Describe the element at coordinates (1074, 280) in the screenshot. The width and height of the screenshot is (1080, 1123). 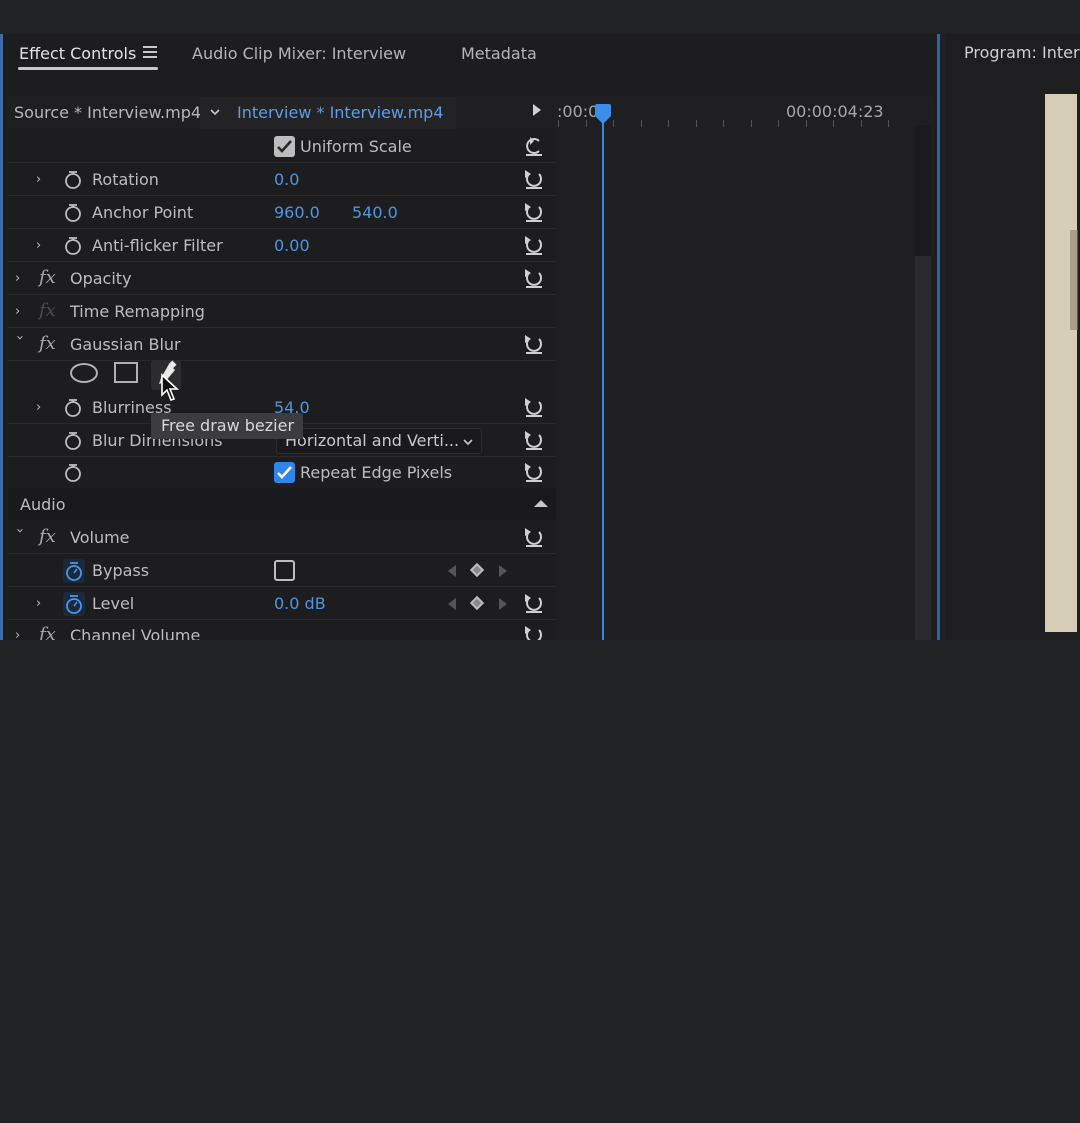
I see `video-content` at that location.